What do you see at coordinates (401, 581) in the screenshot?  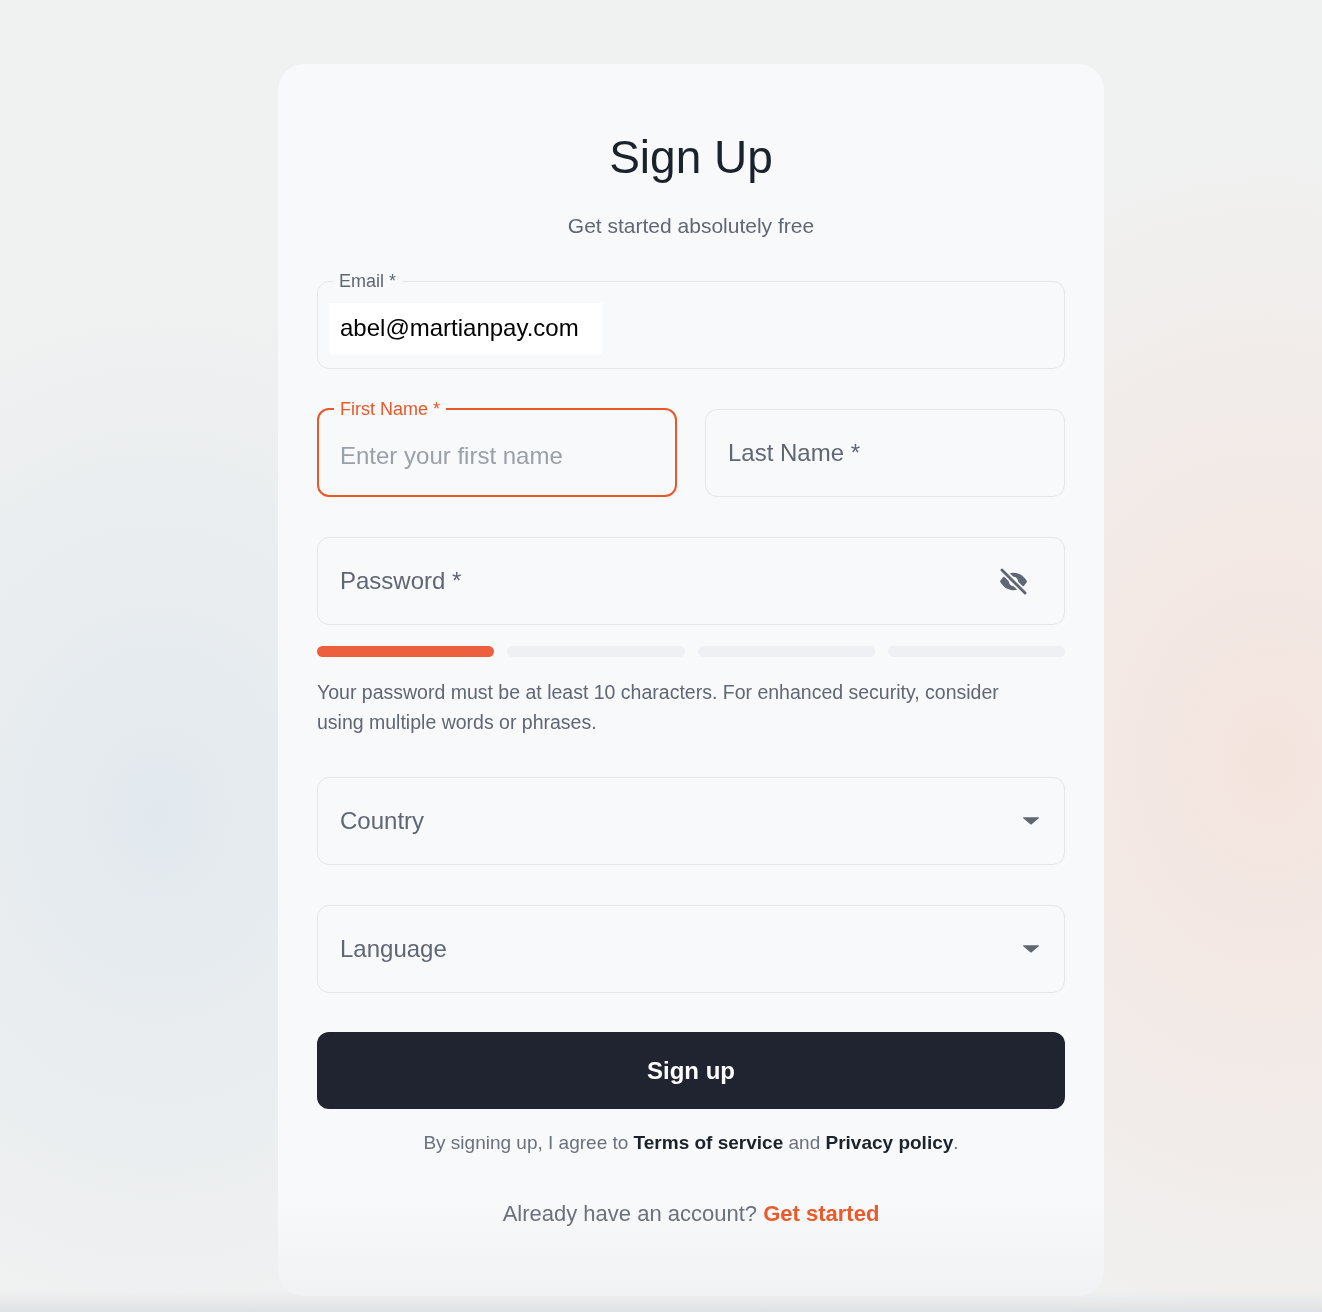 I see `field-label: Password *` at bounding box center [401, 581].